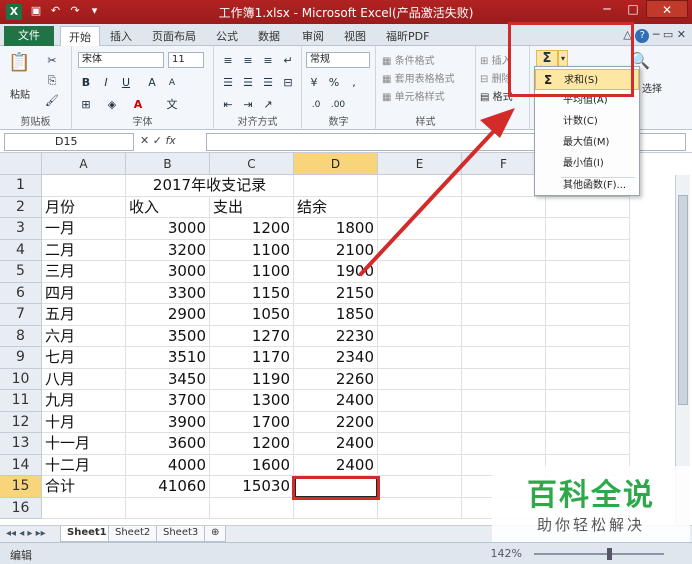  I want to click on annotation-arrow, so click(436, 192).